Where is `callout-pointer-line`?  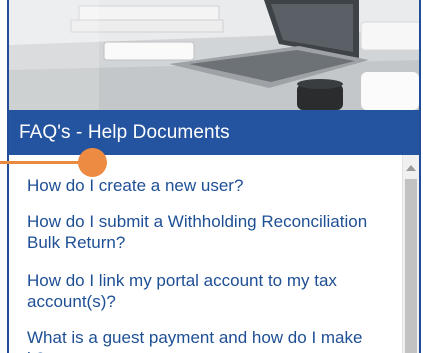
callout-pointer-line is located at coordinates (42, 162).